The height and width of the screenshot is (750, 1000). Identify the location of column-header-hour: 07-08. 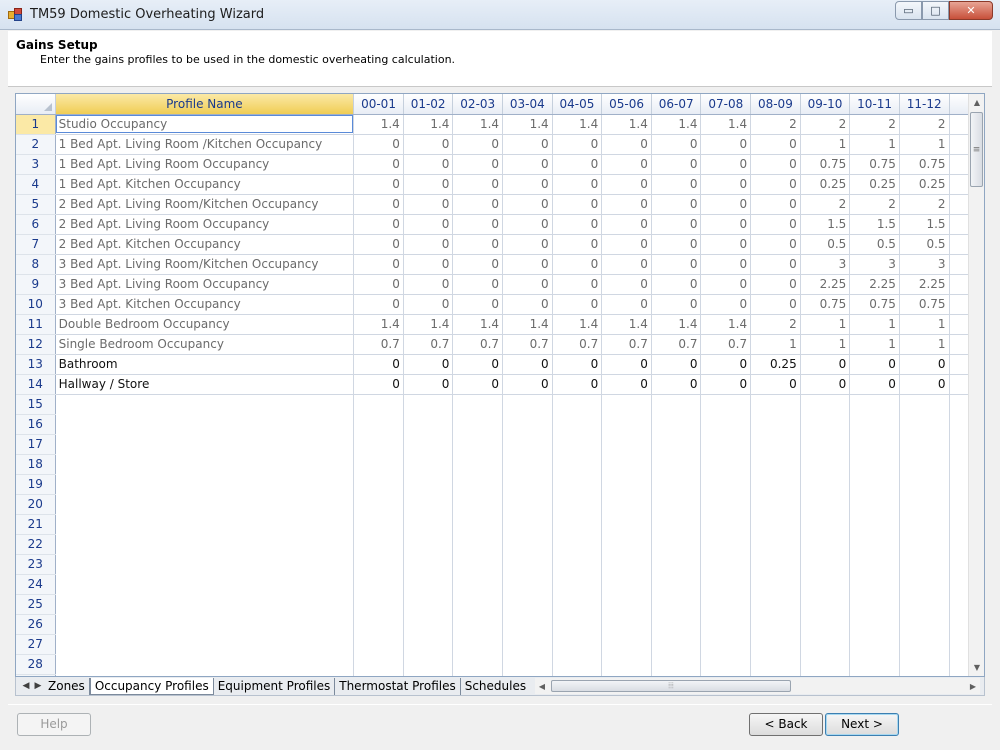
(726, 104).